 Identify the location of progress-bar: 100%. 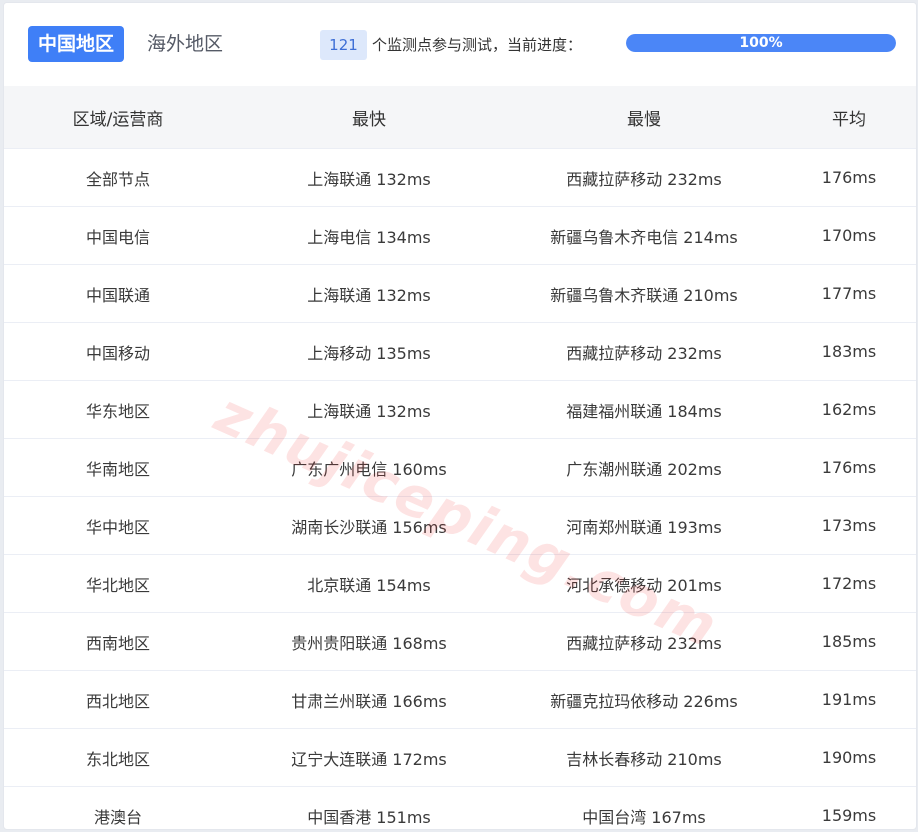
(761, 43).